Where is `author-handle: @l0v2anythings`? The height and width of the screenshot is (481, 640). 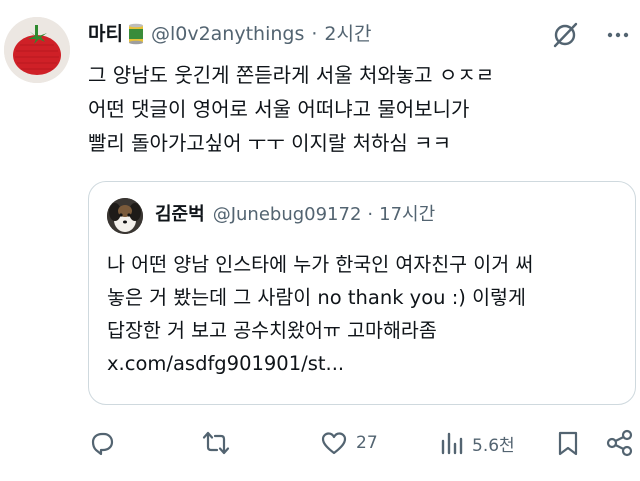 author-handle: @l0v2anythings is located at coordinates (227, 34).